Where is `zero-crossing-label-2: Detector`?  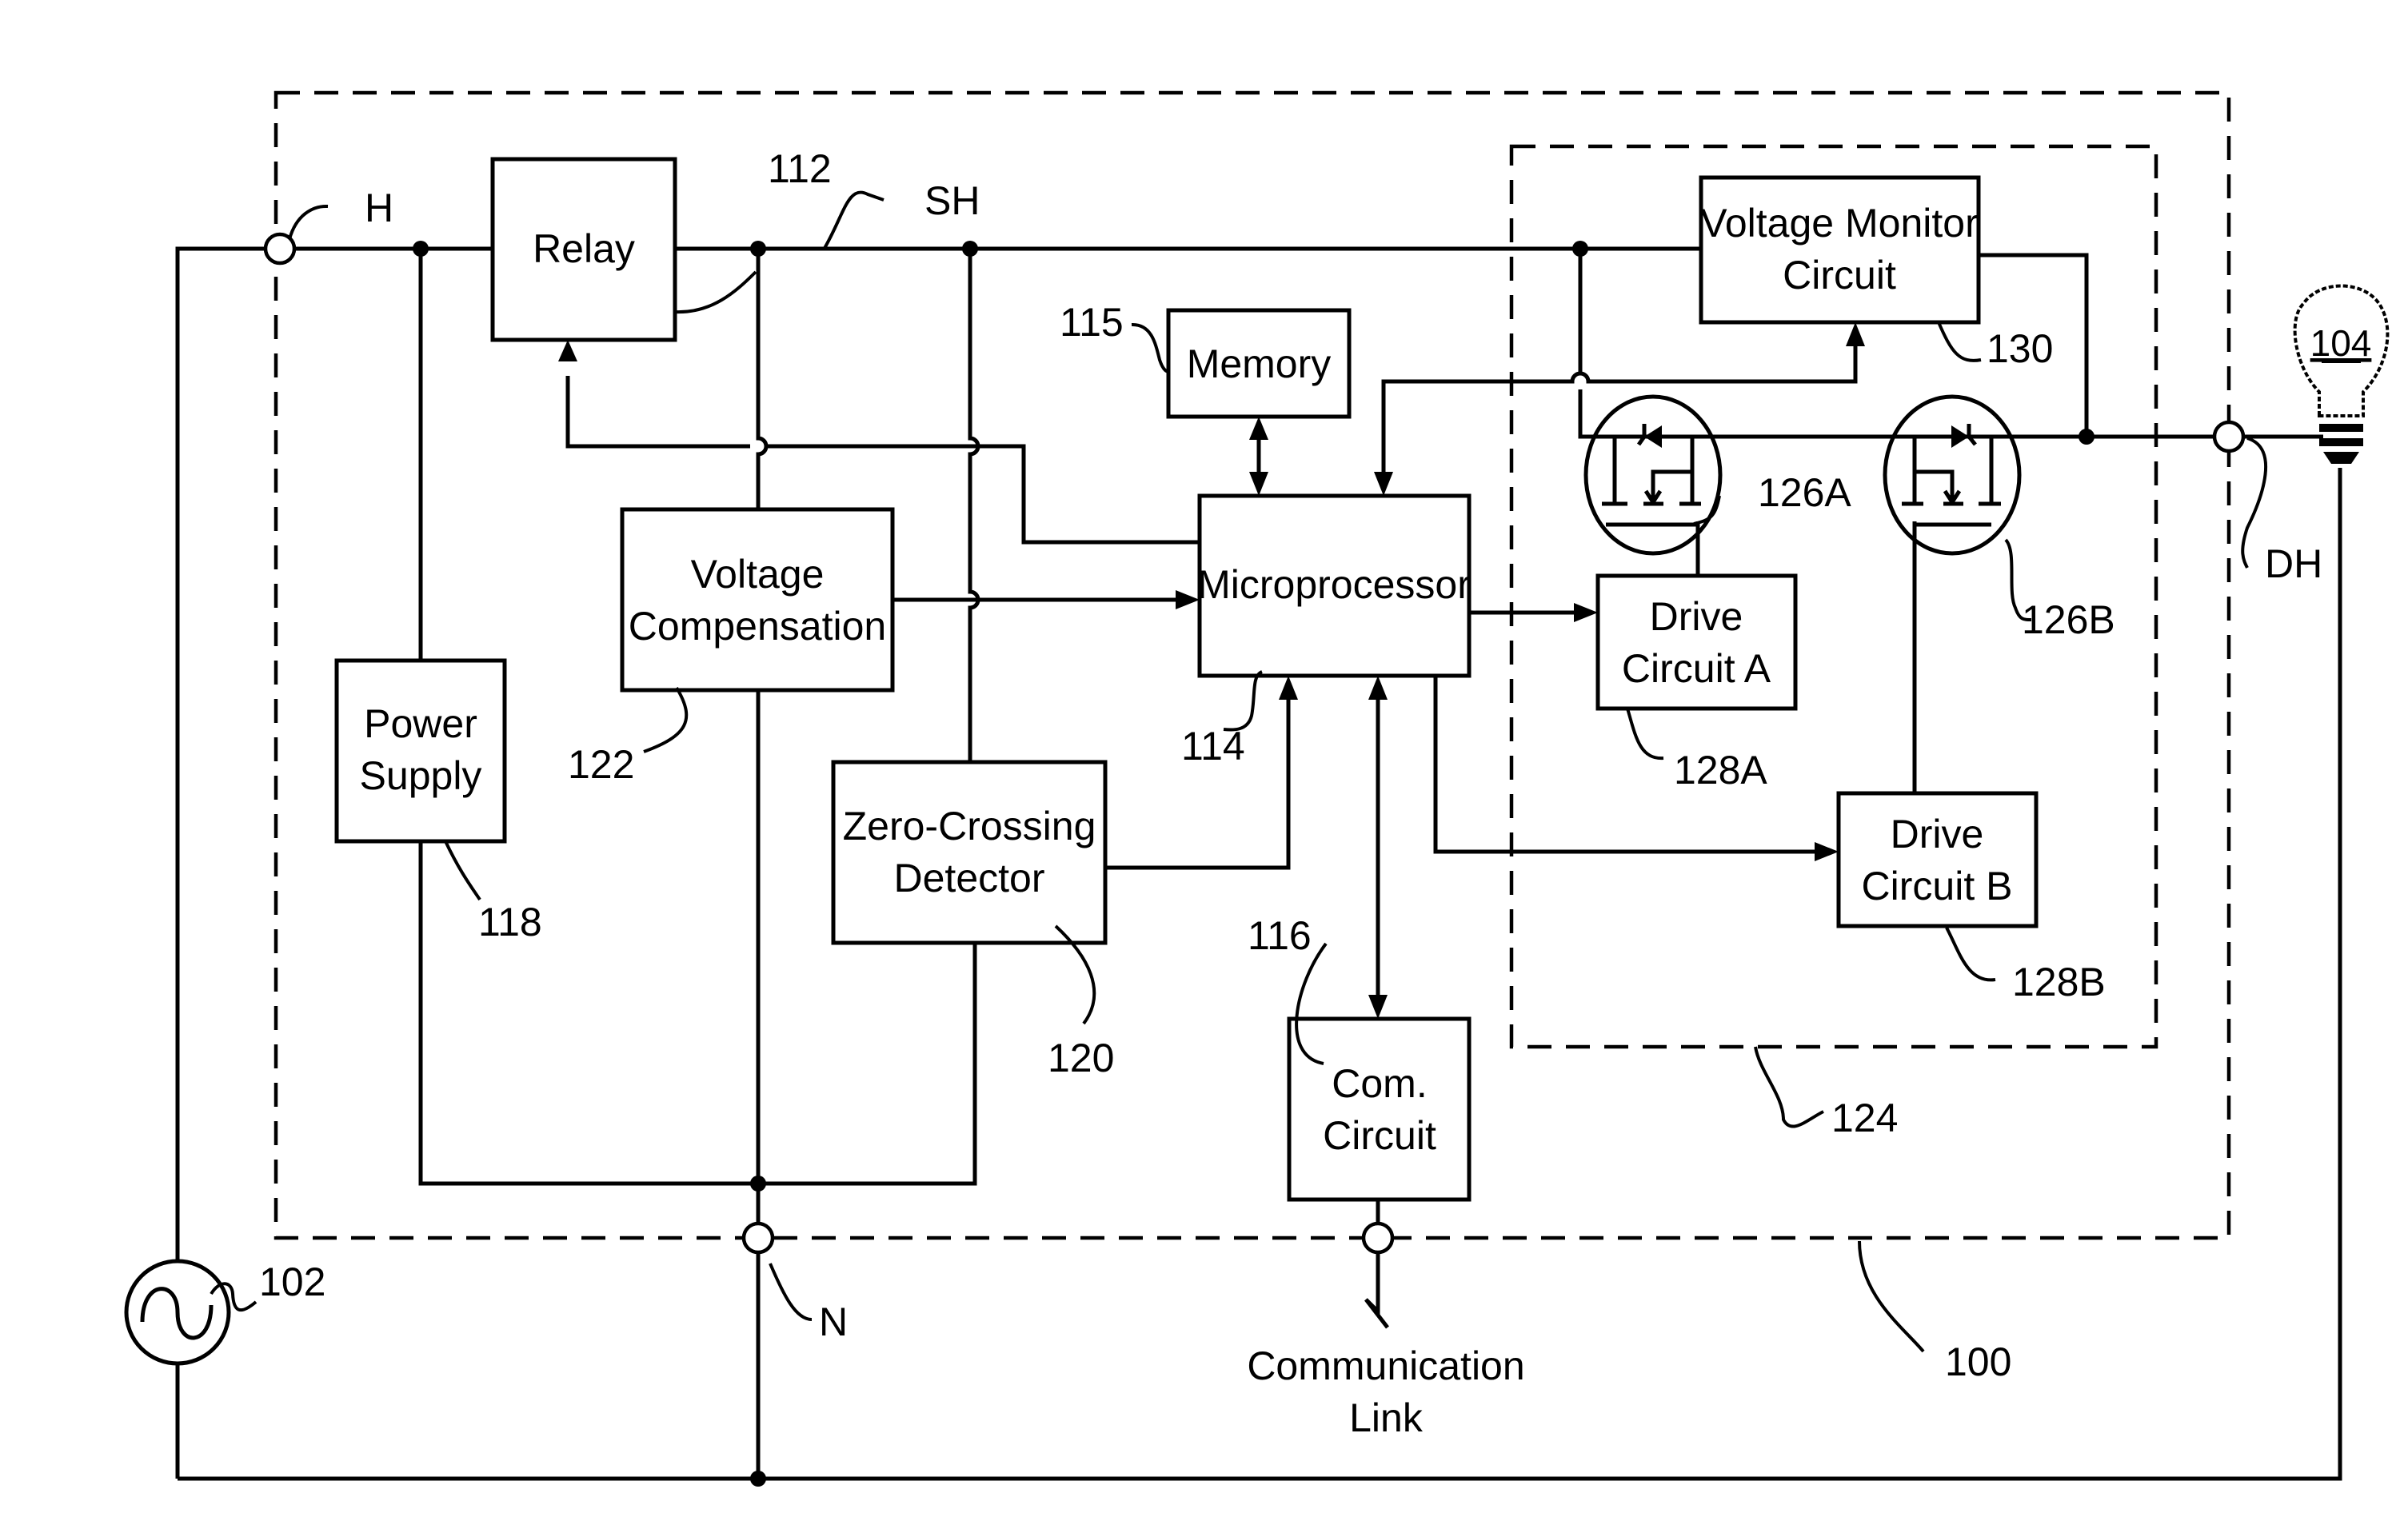
zero-crossing-label-2: Detector is located at coordinates (969, 878).